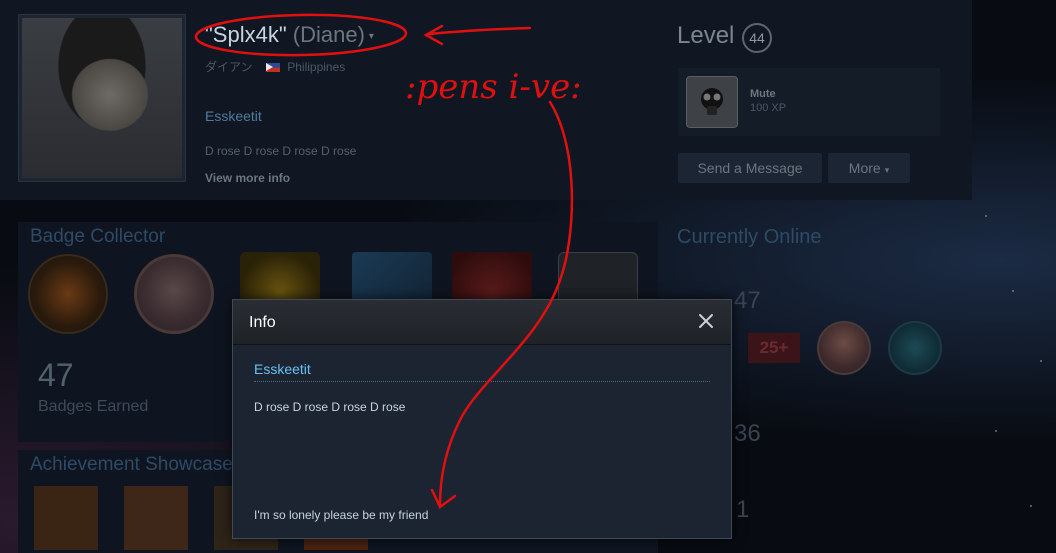 The height and width of the screenshot is (553, 1056). I want to click on modal-header: Info, so click(482, 322).